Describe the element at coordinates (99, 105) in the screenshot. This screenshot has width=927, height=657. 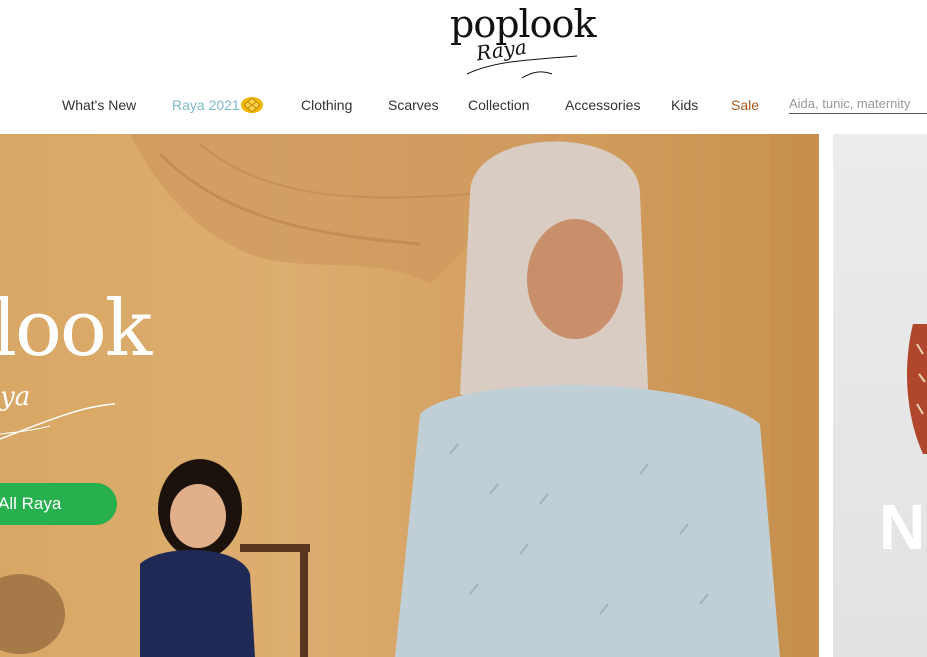
I see `nav-whats-new: What's New` at that location.